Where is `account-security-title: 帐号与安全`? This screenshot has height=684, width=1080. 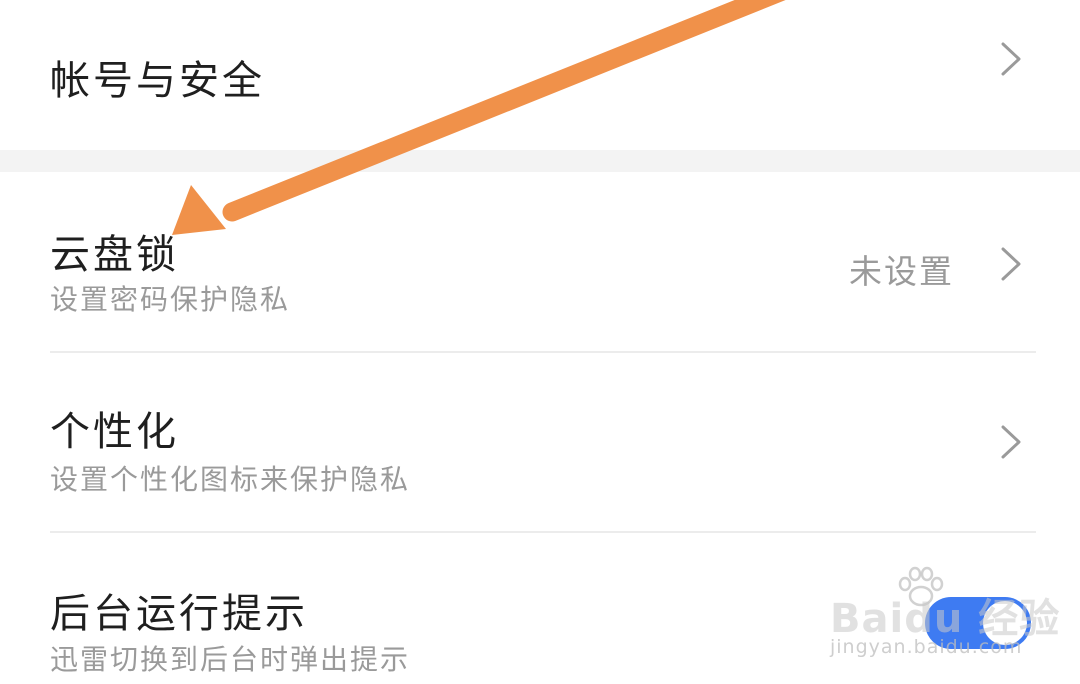
account-security-title: 帐号与安全 is located at coordinates (157, 81).